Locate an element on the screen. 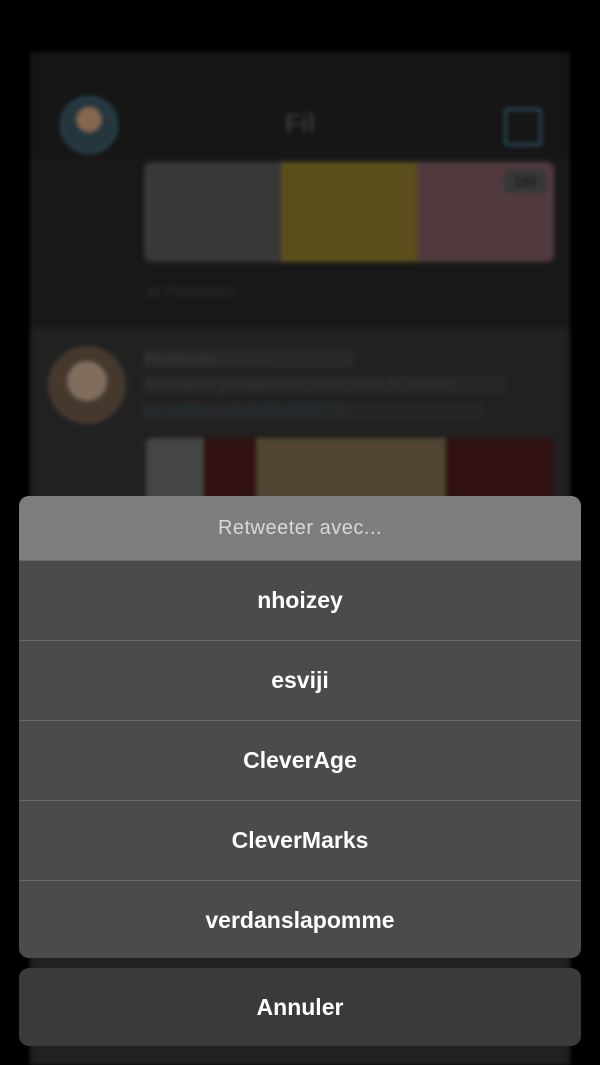 This screenshot has width=600, height=1065. account-option-esviji: esviji is located at coordinates (300, 680).